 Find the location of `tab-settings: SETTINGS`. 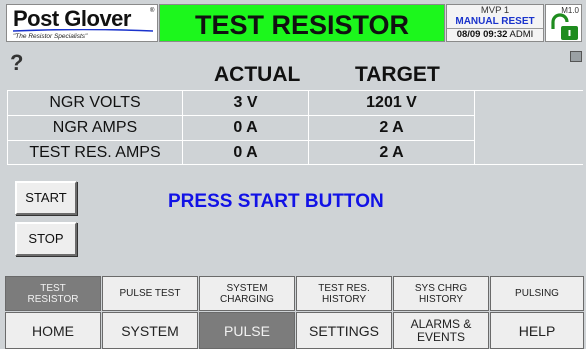

tab-settings: SETTINGS is located at coordinates (344, 330).